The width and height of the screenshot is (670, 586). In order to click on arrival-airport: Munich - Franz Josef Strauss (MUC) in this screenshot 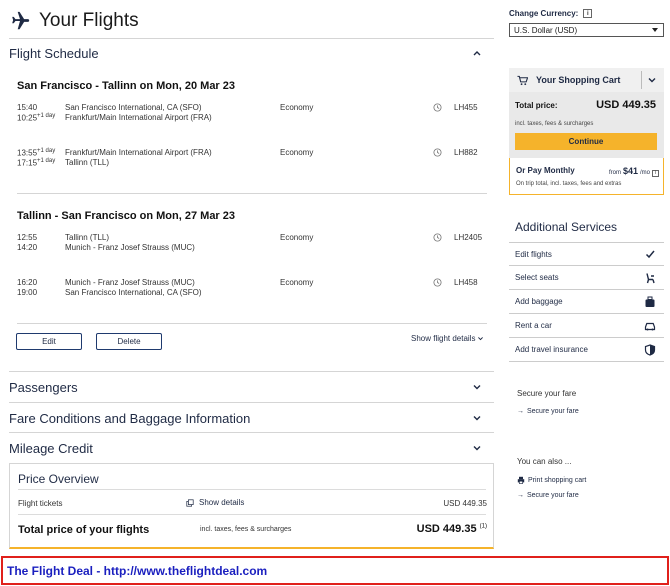, I will do `click(130, 247)`.